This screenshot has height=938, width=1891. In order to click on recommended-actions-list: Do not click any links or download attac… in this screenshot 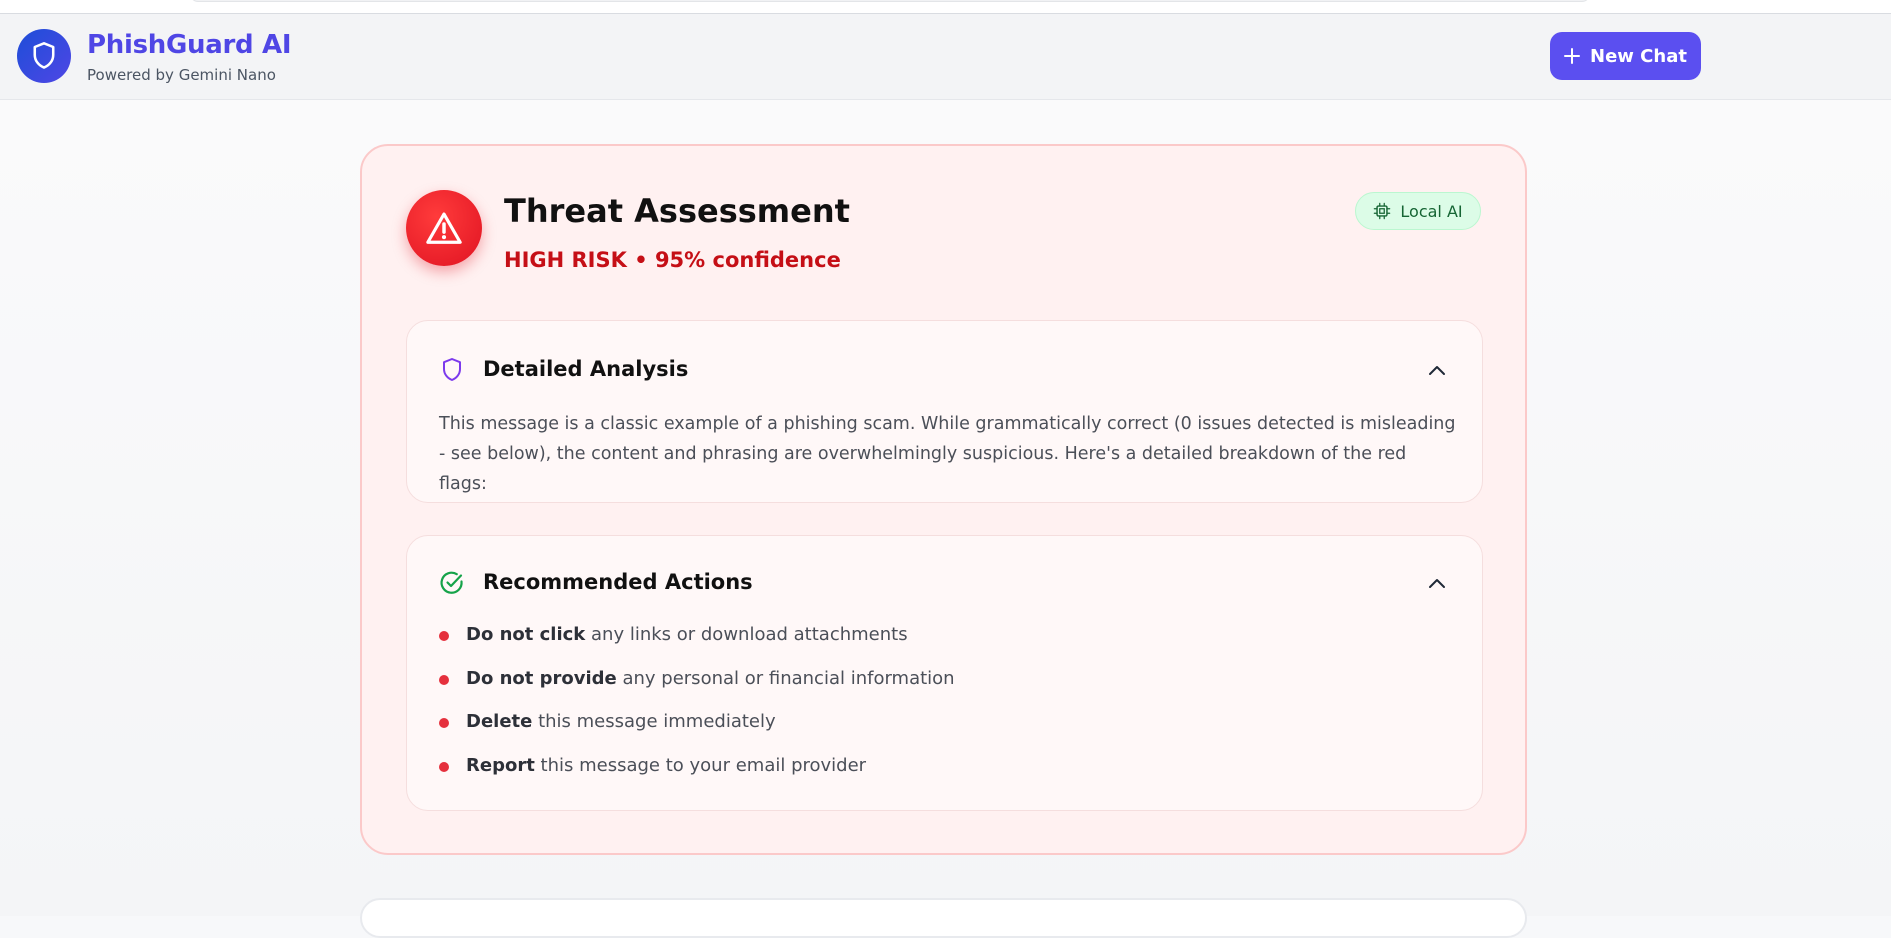, I will do `click(697, 707)`.